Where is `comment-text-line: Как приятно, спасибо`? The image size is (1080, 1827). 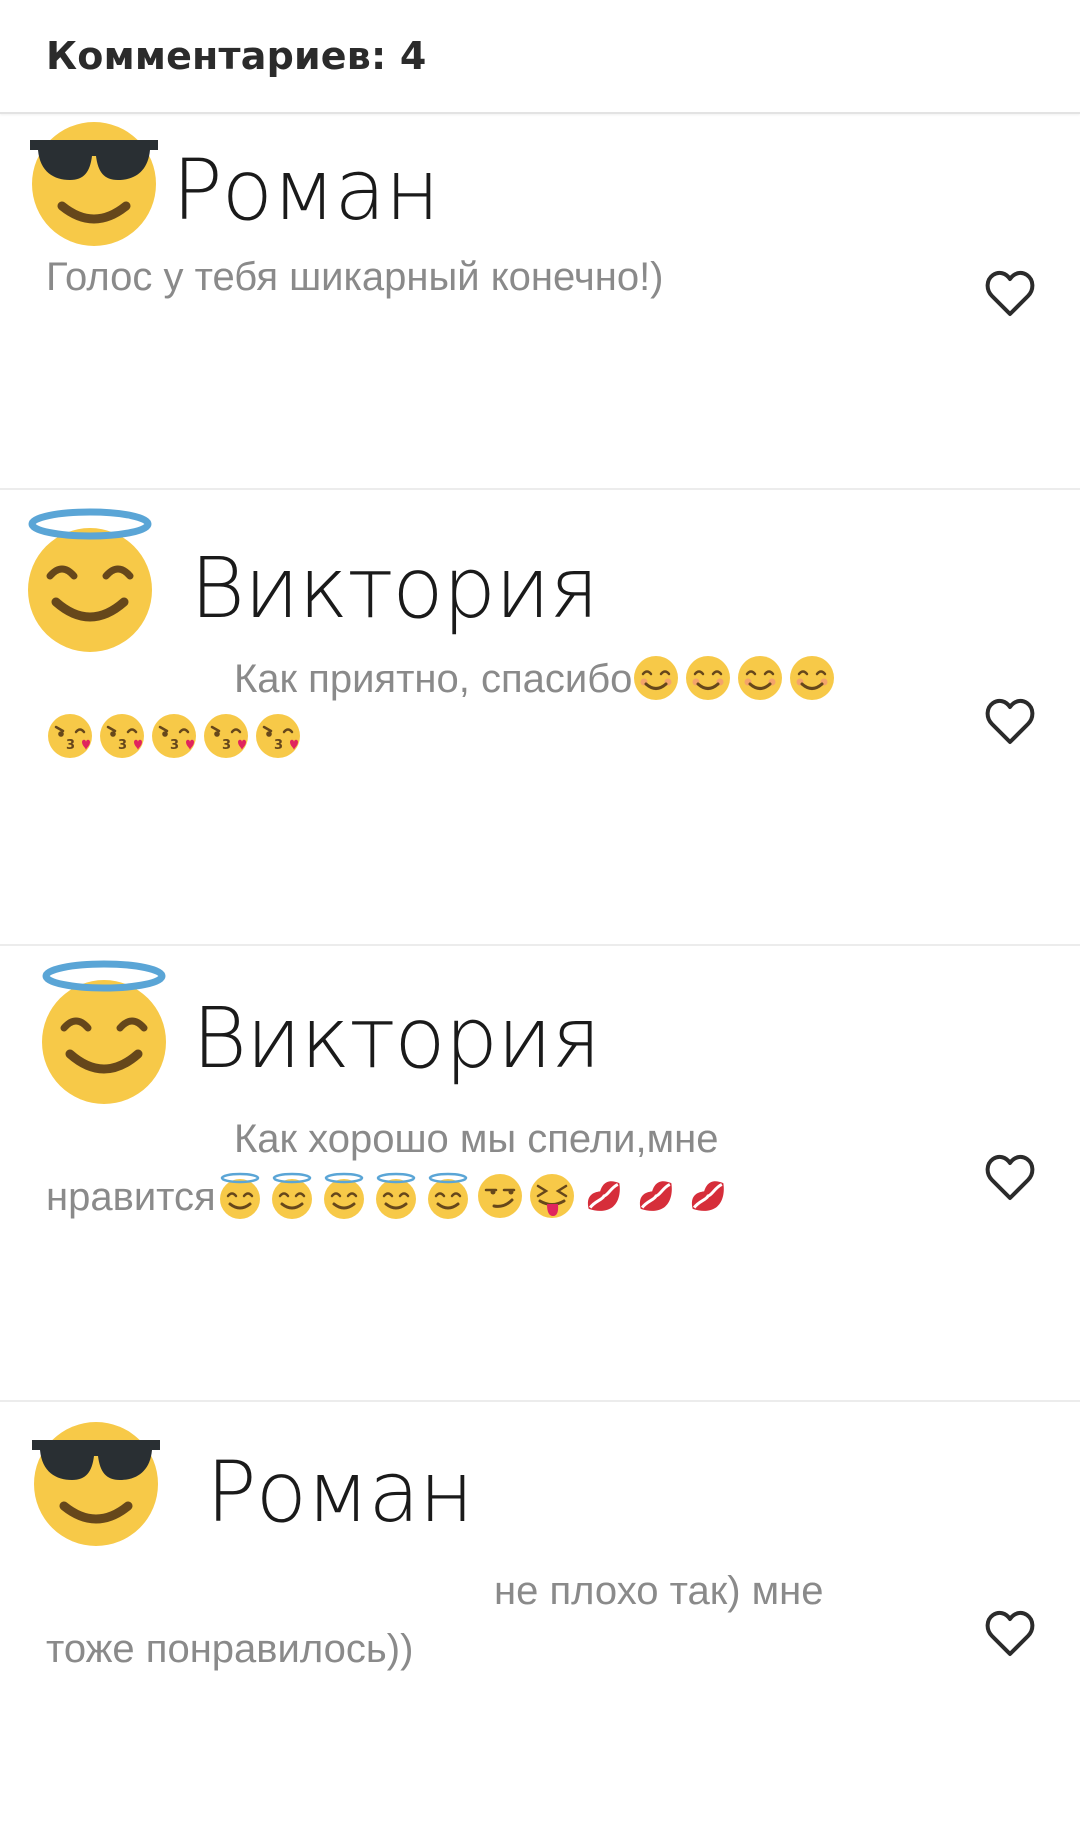 comment-text-line: Как приятно, спасибо is located at coordinates (443, 679).